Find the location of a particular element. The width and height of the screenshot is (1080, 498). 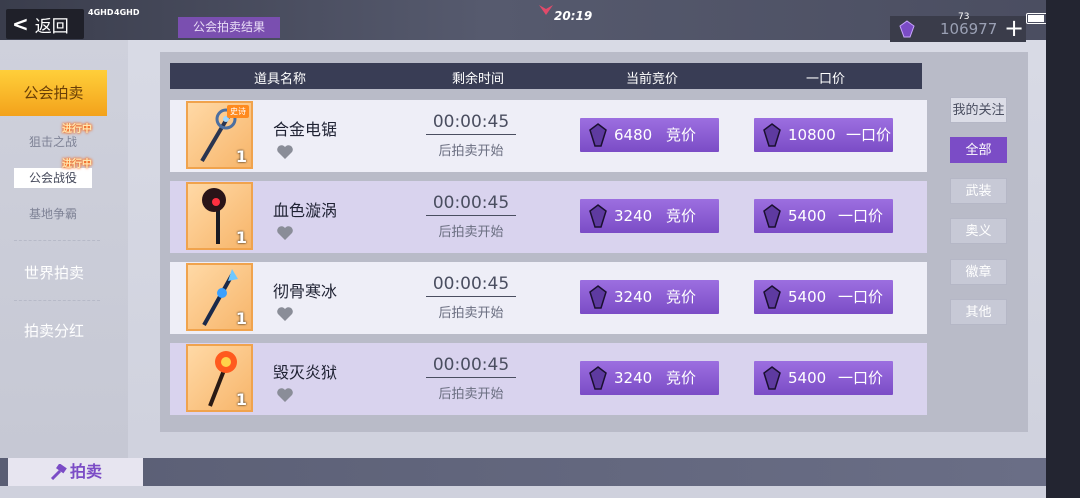

item-name: 合金电锯 is located at coordinates (305, 129).